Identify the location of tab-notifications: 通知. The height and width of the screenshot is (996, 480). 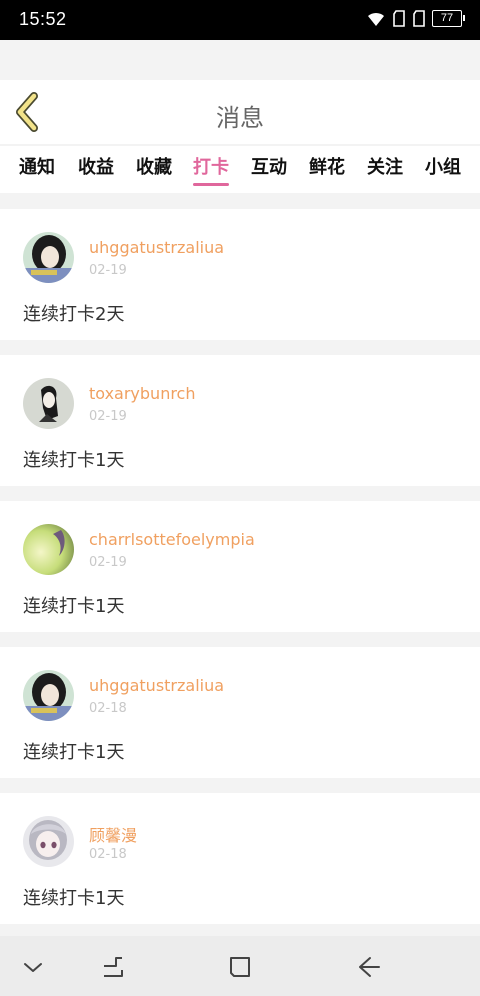
(37, 166).